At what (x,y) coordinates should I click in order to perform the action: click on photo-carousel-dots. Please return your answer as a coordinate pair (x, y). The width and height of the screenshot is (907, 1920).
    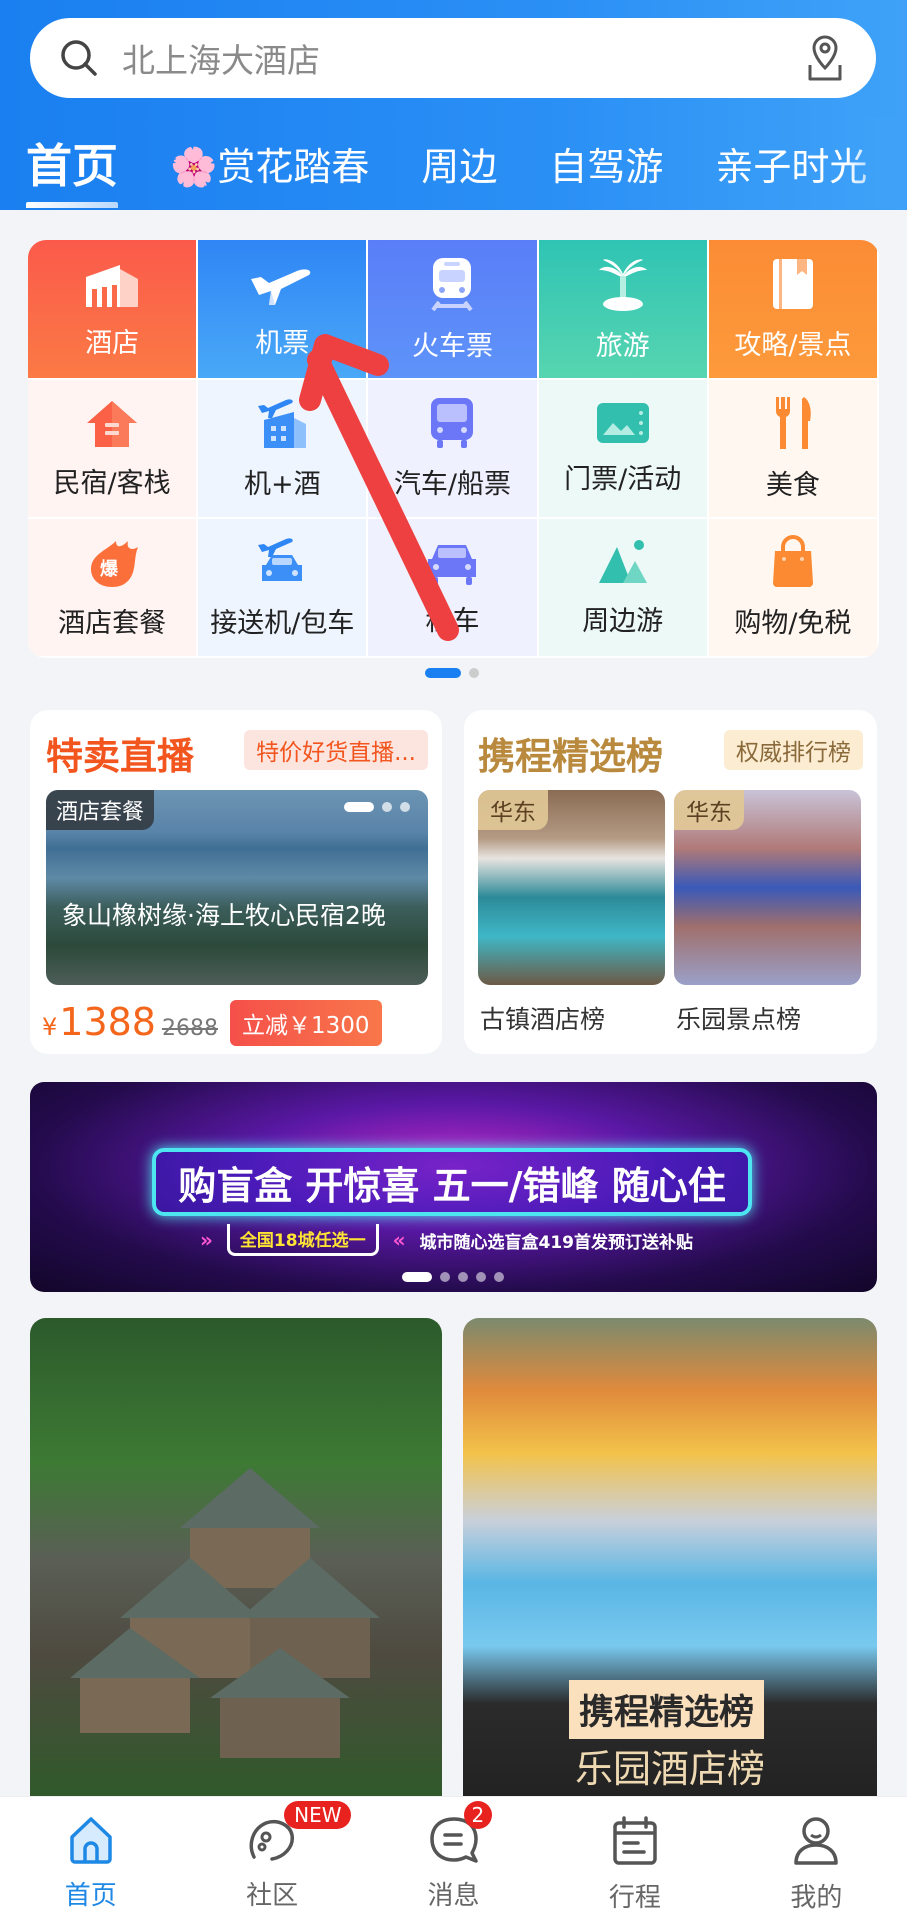
    Looking at the image, I should click on (377, 807).